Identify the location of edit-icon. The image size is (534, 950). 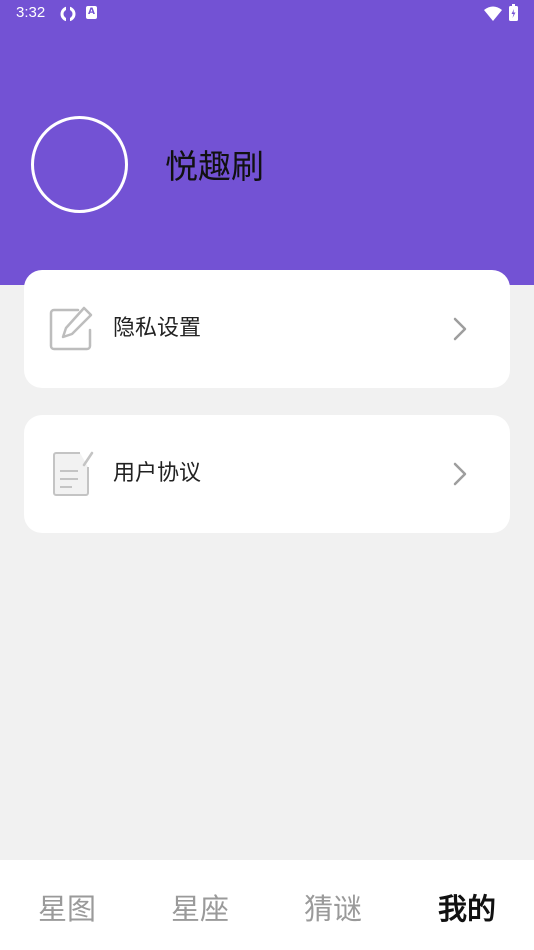
(71, 328).